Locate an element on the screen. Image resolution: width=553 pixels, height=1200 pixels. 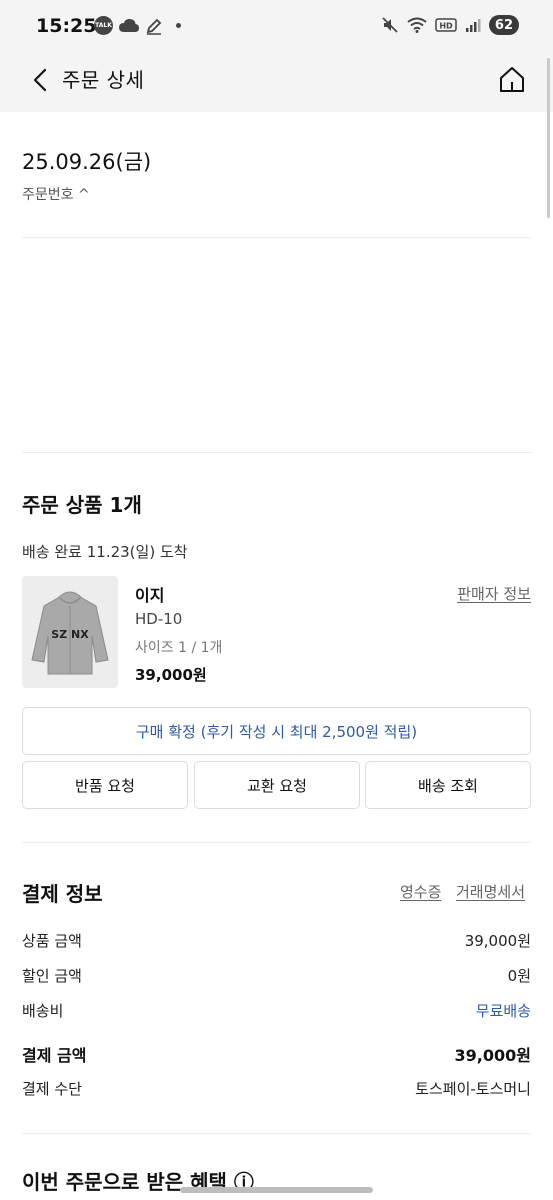
notification-icons: TALK is located at coordinates (137, 25).